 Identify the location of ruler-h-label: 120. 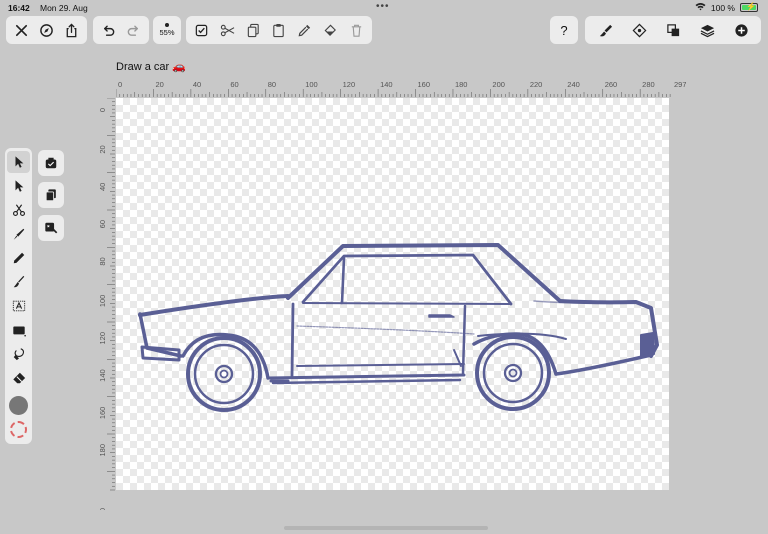
(349, 84).